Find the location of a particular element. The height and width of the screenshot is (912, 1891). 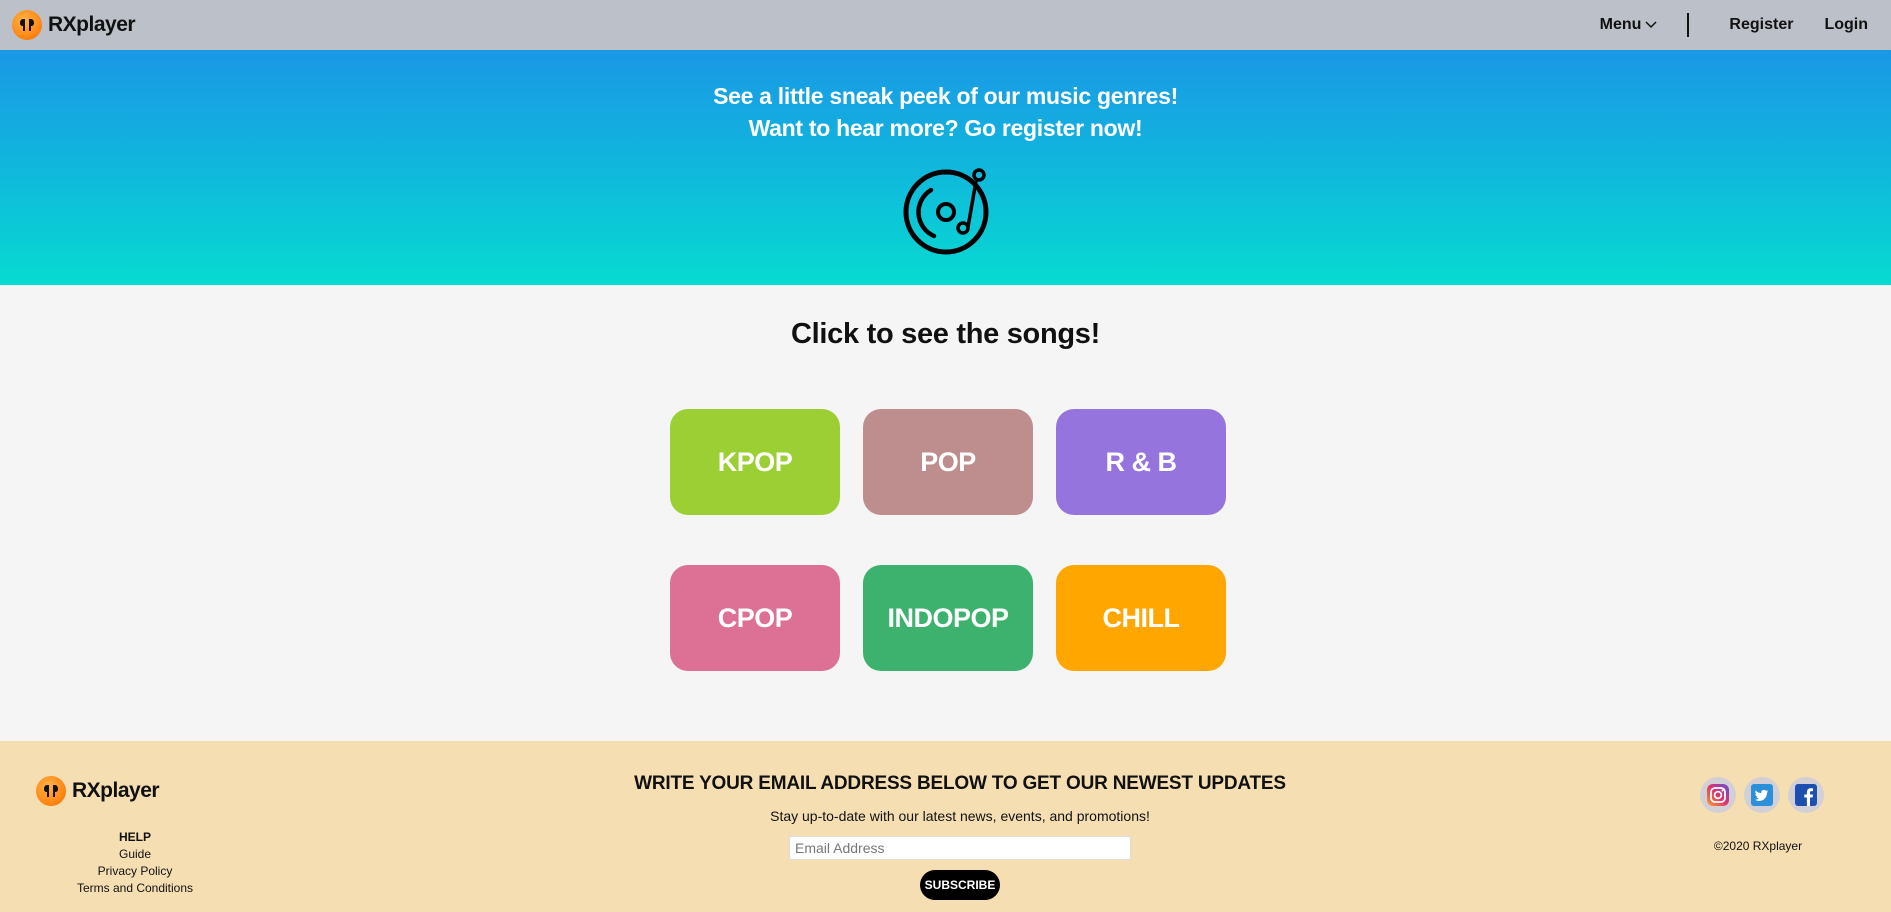

genre-button-rnb: R & B is located at coordinates (1141, 462).